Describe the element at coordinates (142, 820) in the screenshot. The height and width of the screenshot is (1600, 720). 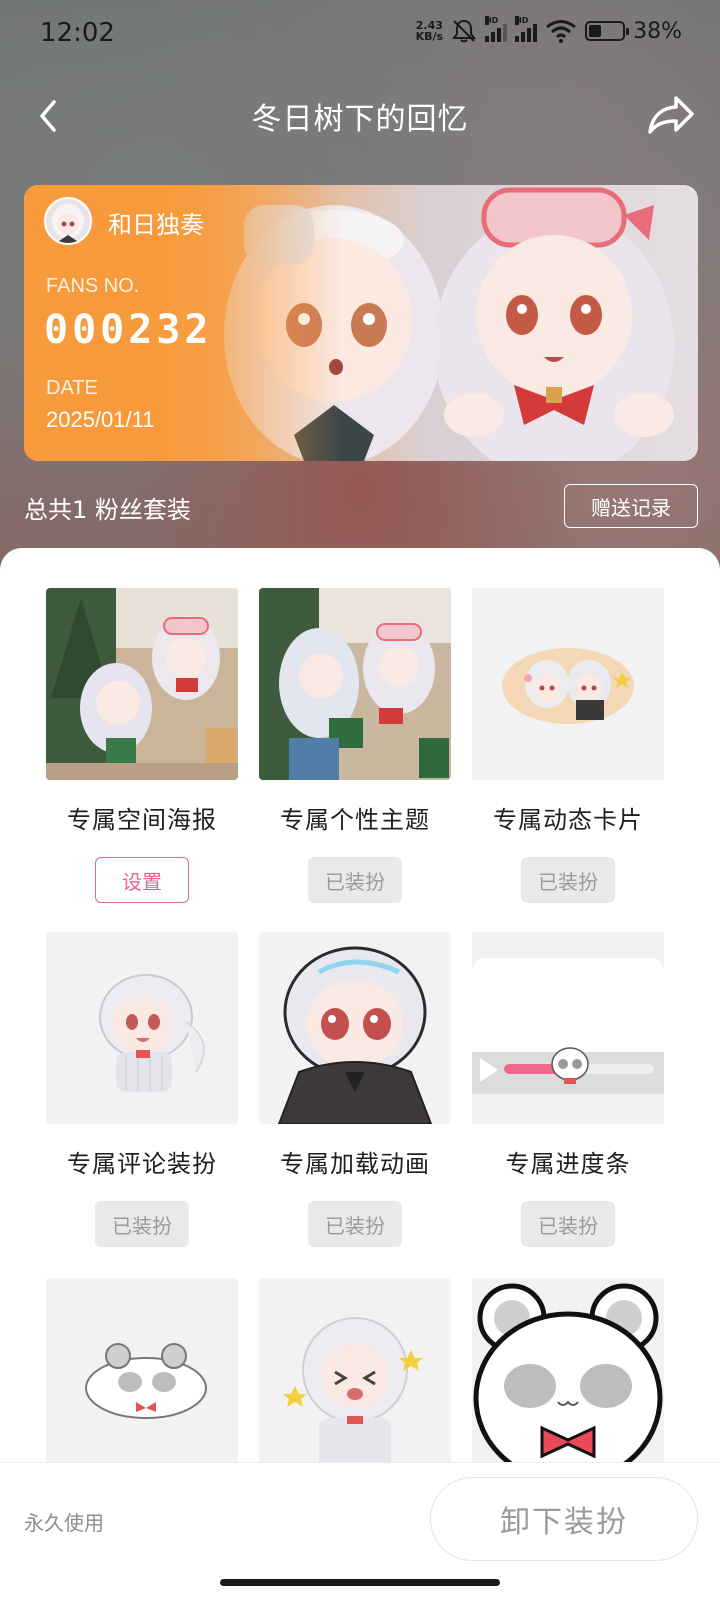
I see `item-title: 专属空间海报` at that location.